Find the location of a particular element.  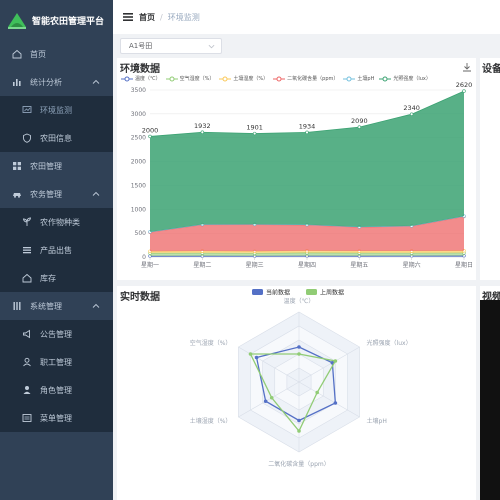

sidebar-item-label: 系统管理 is located at coordinates (46, 306).